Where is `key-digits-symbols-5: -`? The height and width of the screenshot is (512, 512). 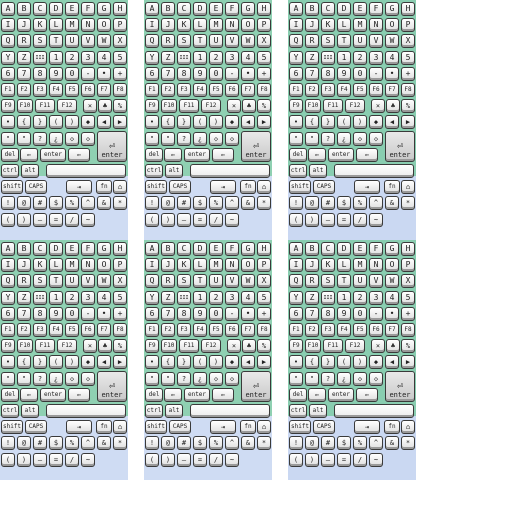 key-digits-symbols-5: - is located at coordinates (88, 74).